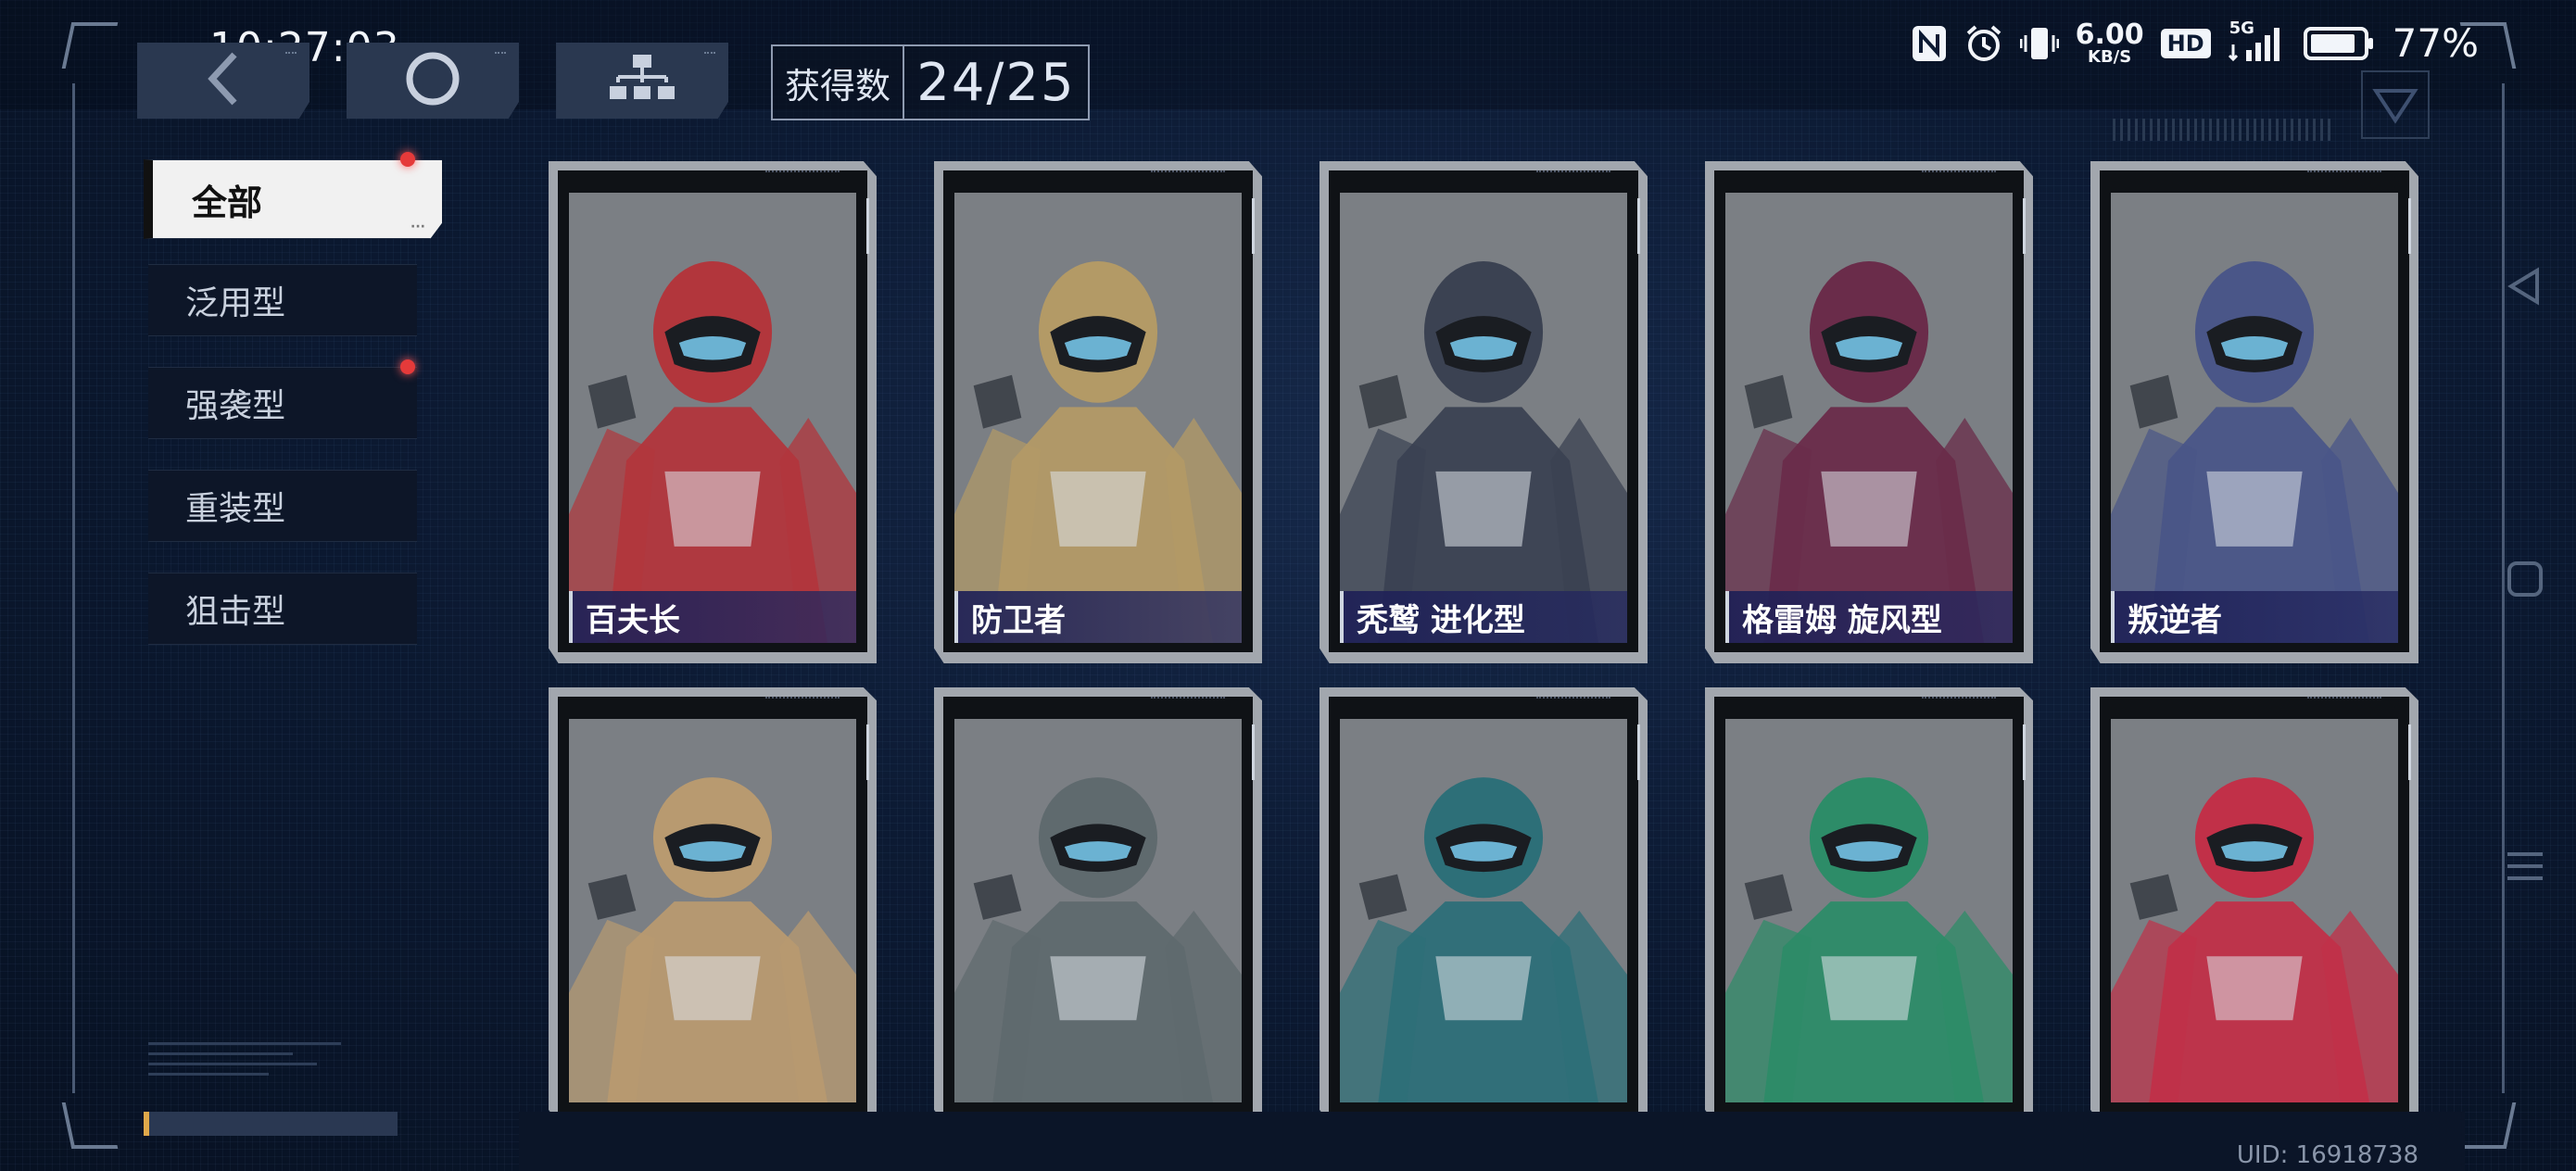 The height and width of the screenshot is (1171, 2576). I want to click on tab-all: 全部 ···, so click(293, 199).